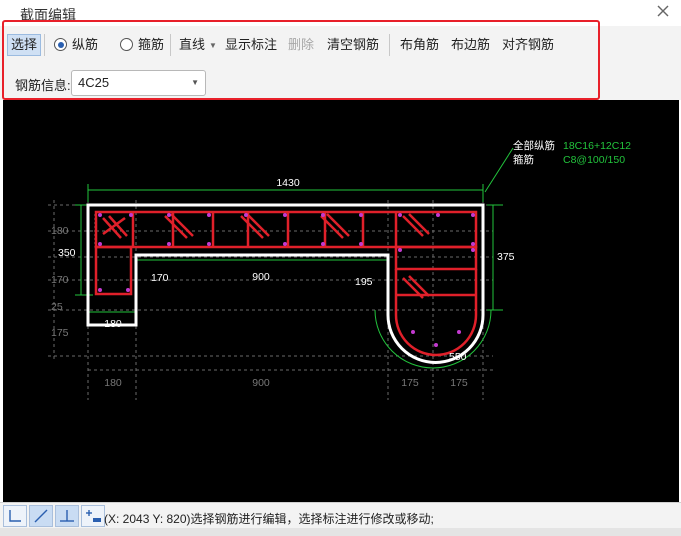 This screenshot has width=681, height=536. Describe the element at coordinates (506, 257) in the screenshot. I see `dim-right-height: 375` at that location.